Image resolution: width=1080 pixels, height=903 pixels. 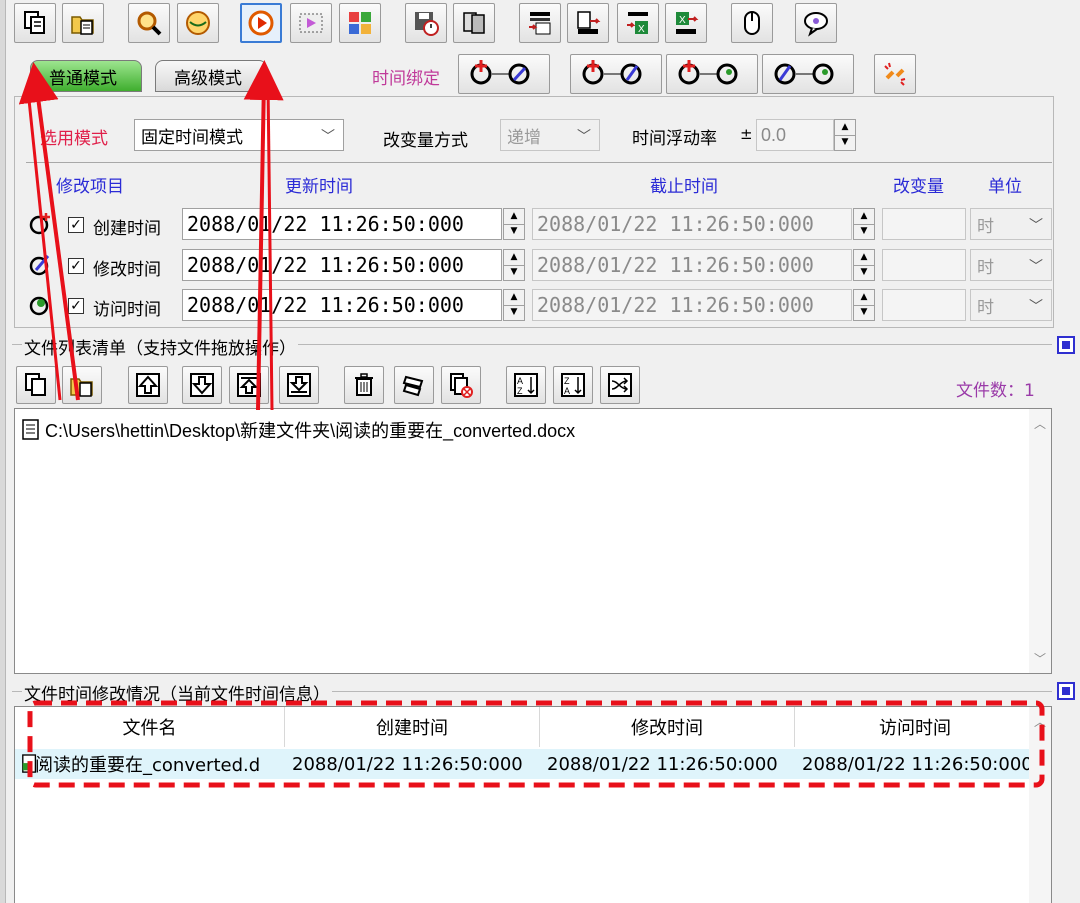 I want to click on create-time-checkbox: ✓, so click(x=76, y=225).